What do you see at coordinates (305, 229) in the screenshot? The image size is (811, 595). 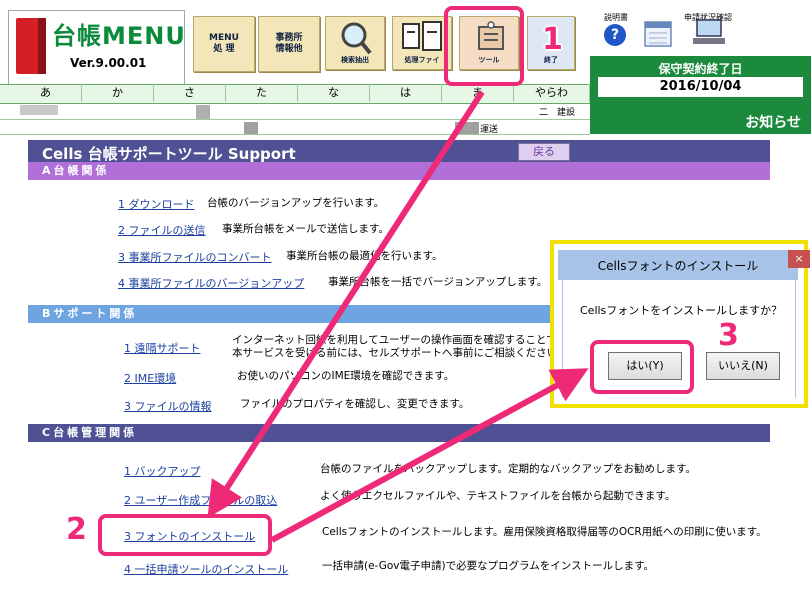 I see `file-send-desc: 事業所台帳をメールで送信します。` at bounding box center [305, 229].